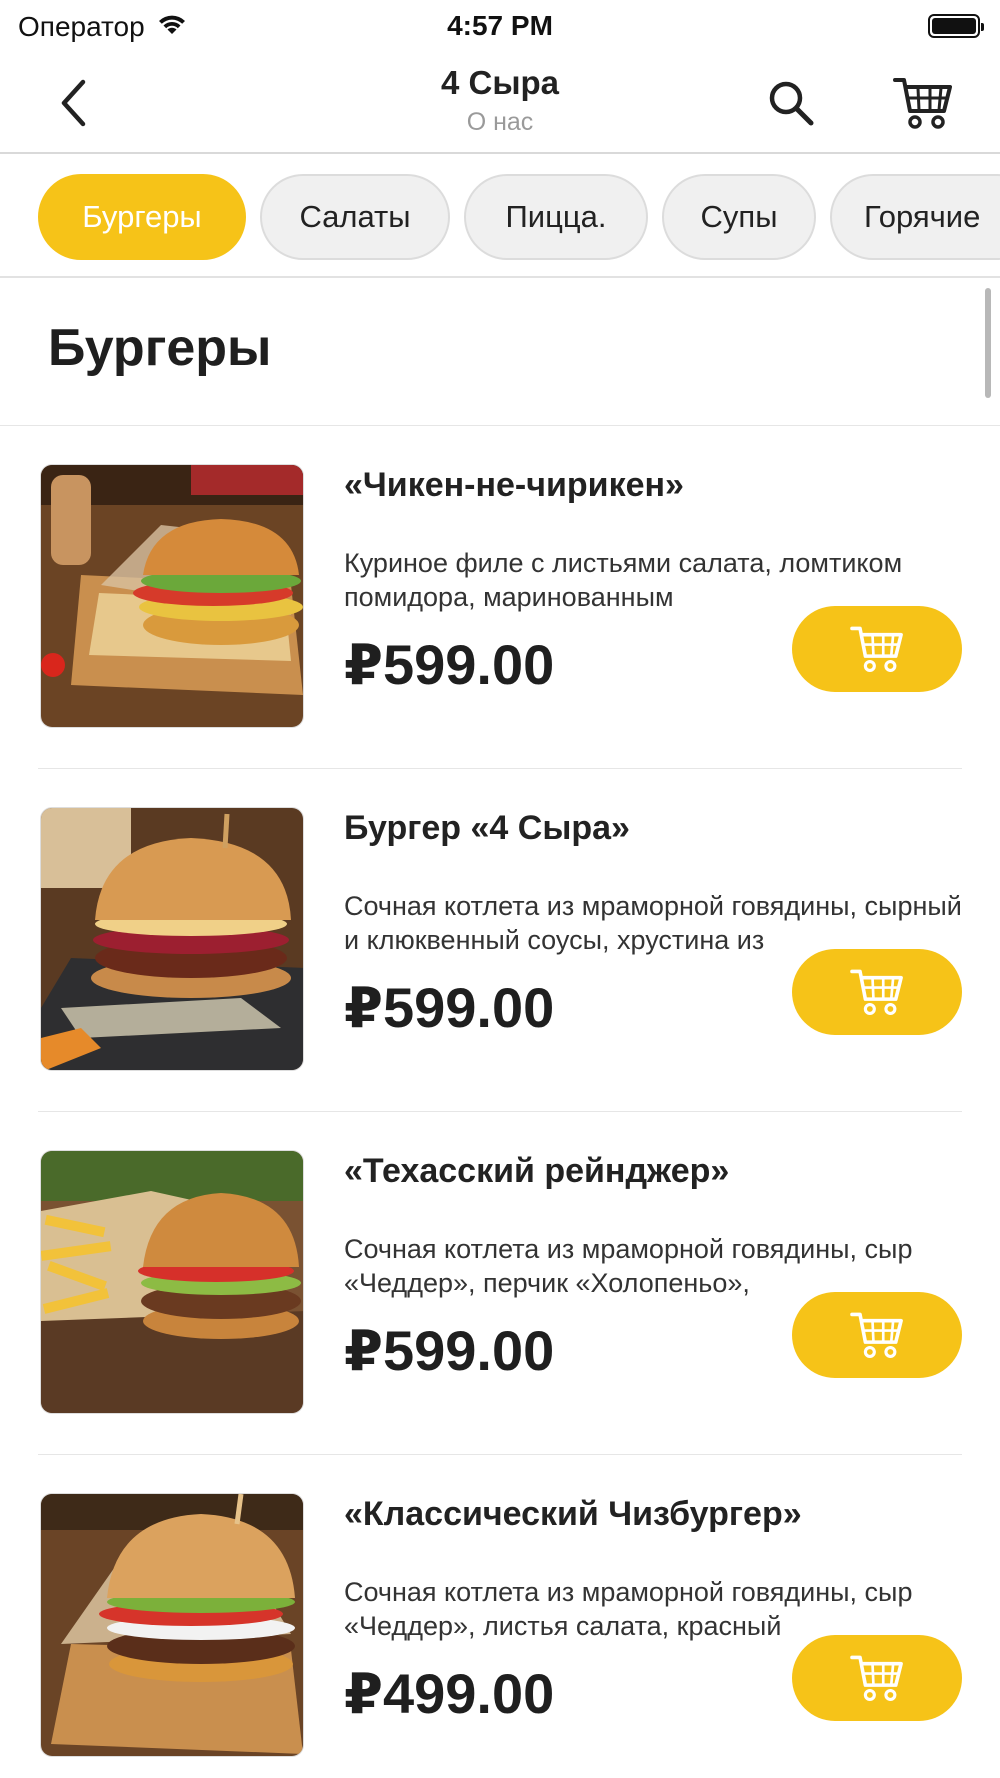 Image resolution: width=1000 pixels, height=1778 pixels. I want to click on search-button, so click(791, 103).